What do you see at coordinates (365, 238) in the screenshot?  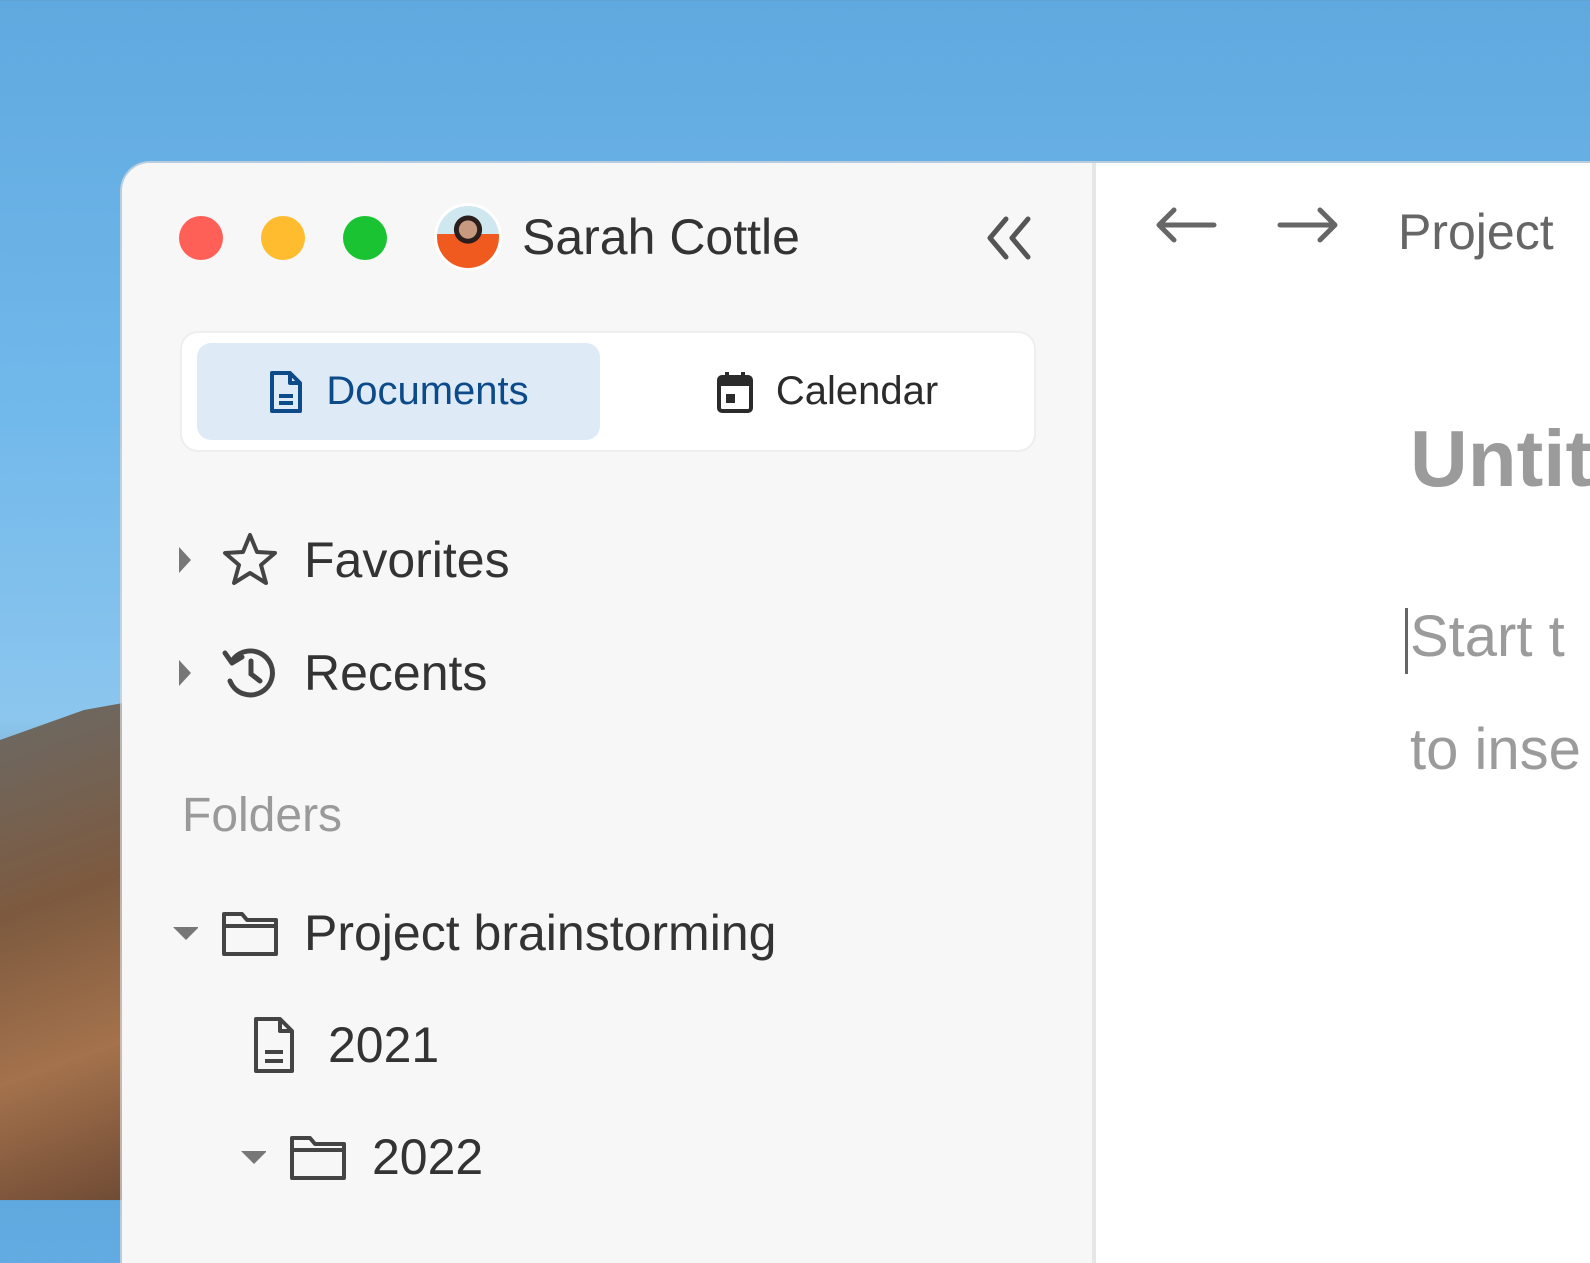 I see `maximize-button` at bounding box center [365, 238].